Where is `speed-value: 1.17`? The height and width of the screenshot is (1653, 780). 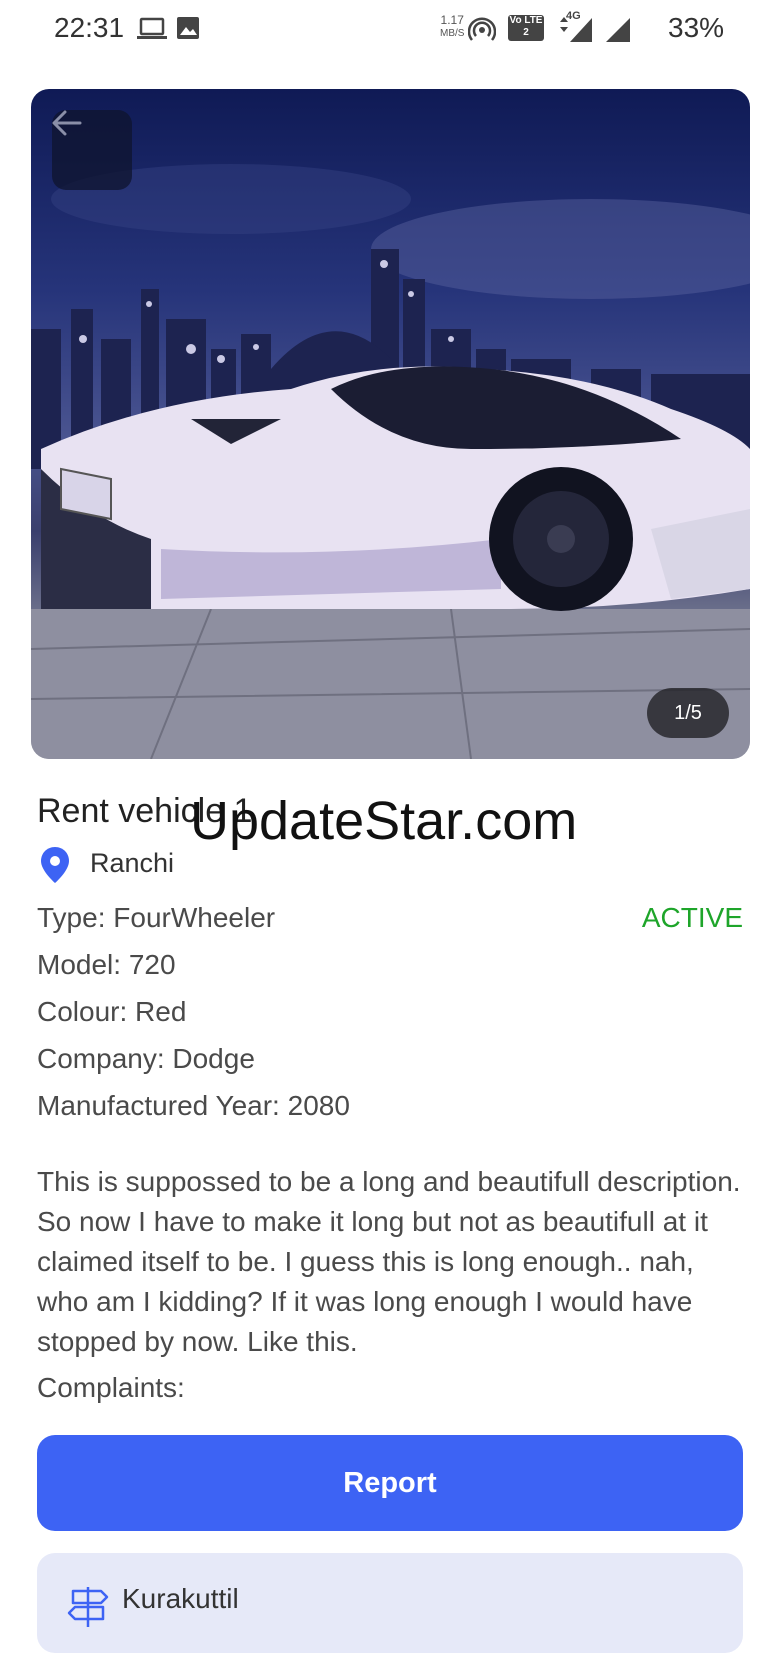
speed-value: 1.17 is located at coordinates (452, 20).